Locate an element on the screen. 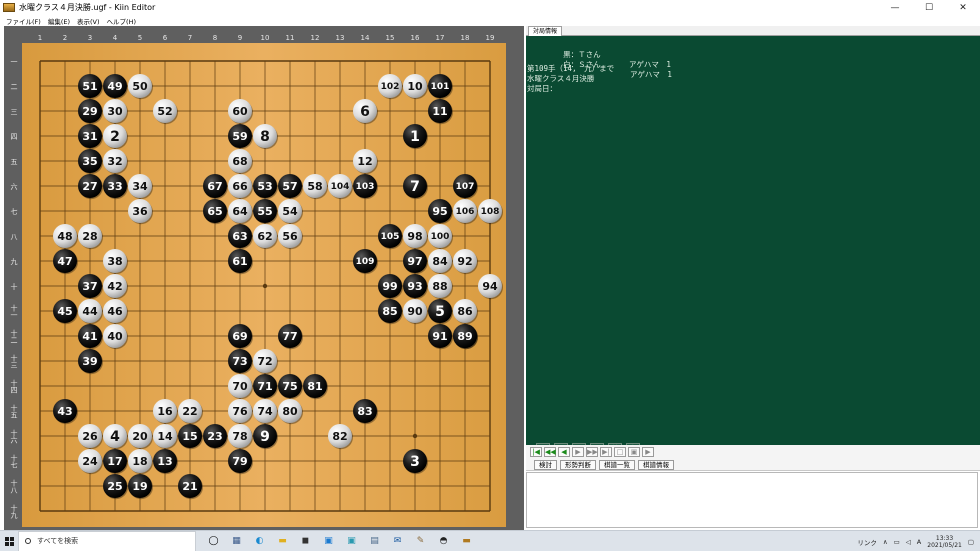 This screenshot has width=980, height=551. move-number: 107 is located at coordinates (465, 187).